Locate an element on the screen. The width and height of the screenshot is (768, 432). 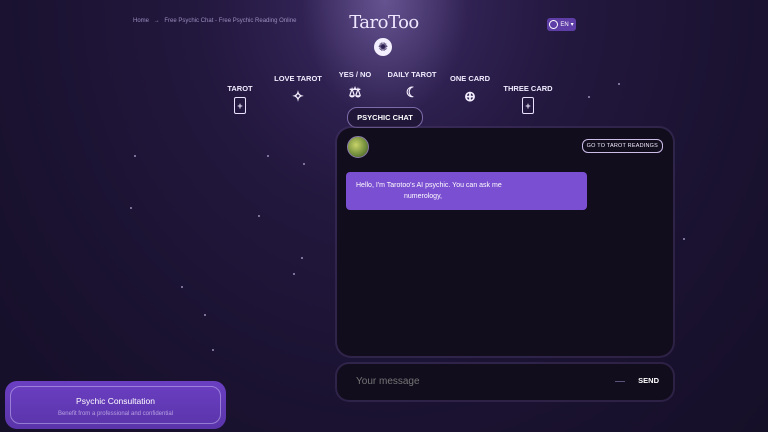
nav-tarot-label: TAROT is located at coordinates (240, 88).